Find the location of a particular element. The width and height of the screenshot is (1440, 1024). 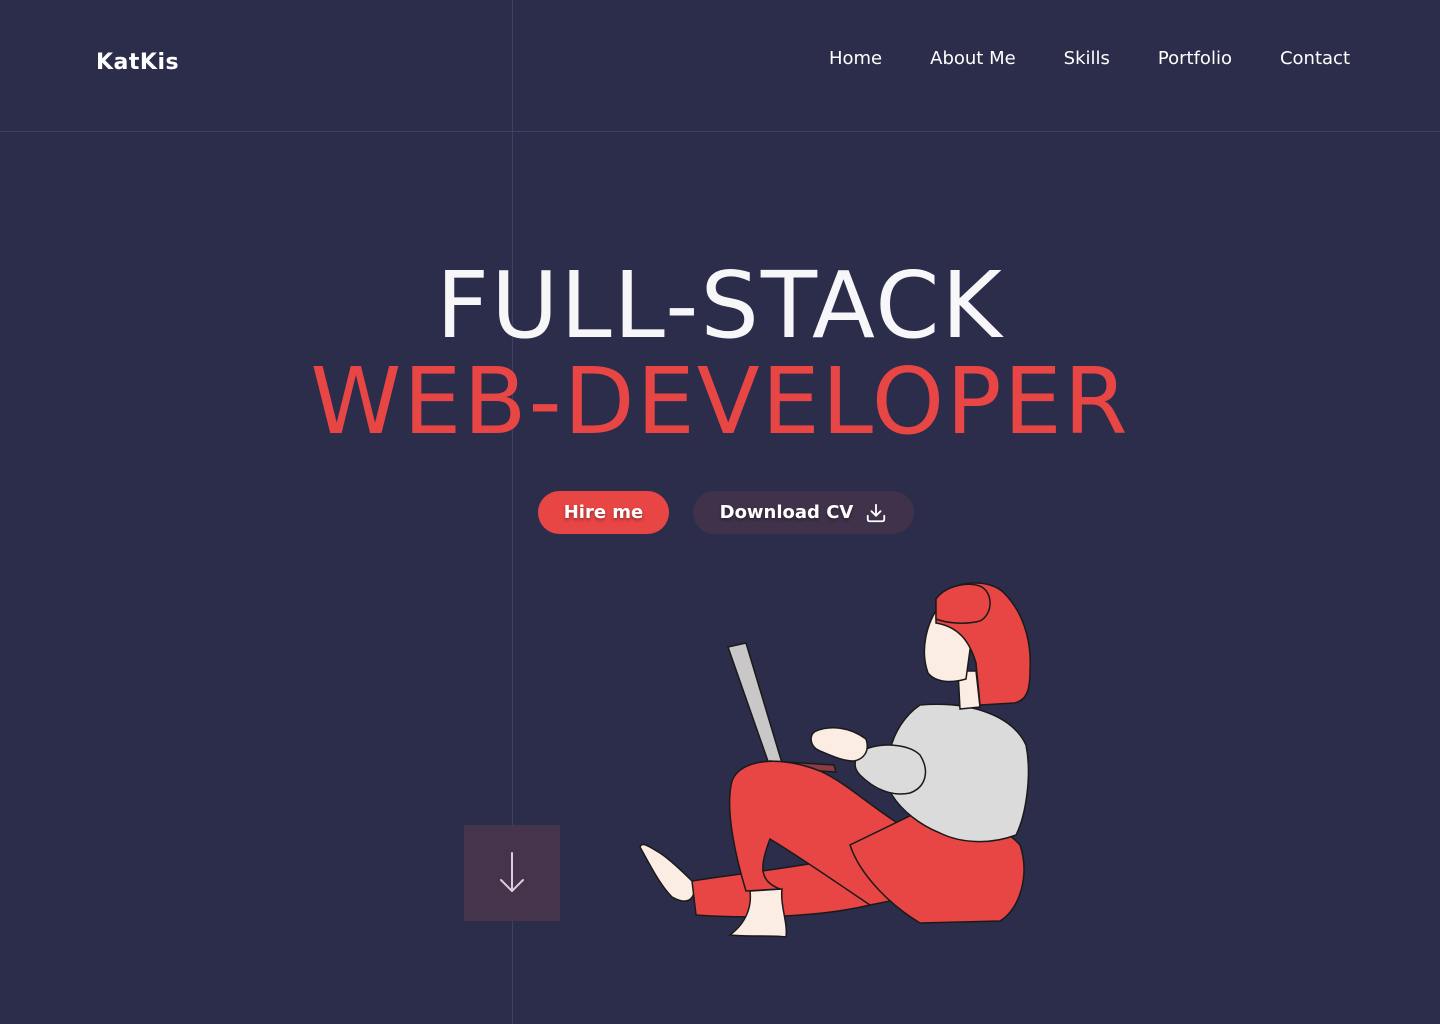

nav-contact: Contact is located at coordinates (1315, 58).